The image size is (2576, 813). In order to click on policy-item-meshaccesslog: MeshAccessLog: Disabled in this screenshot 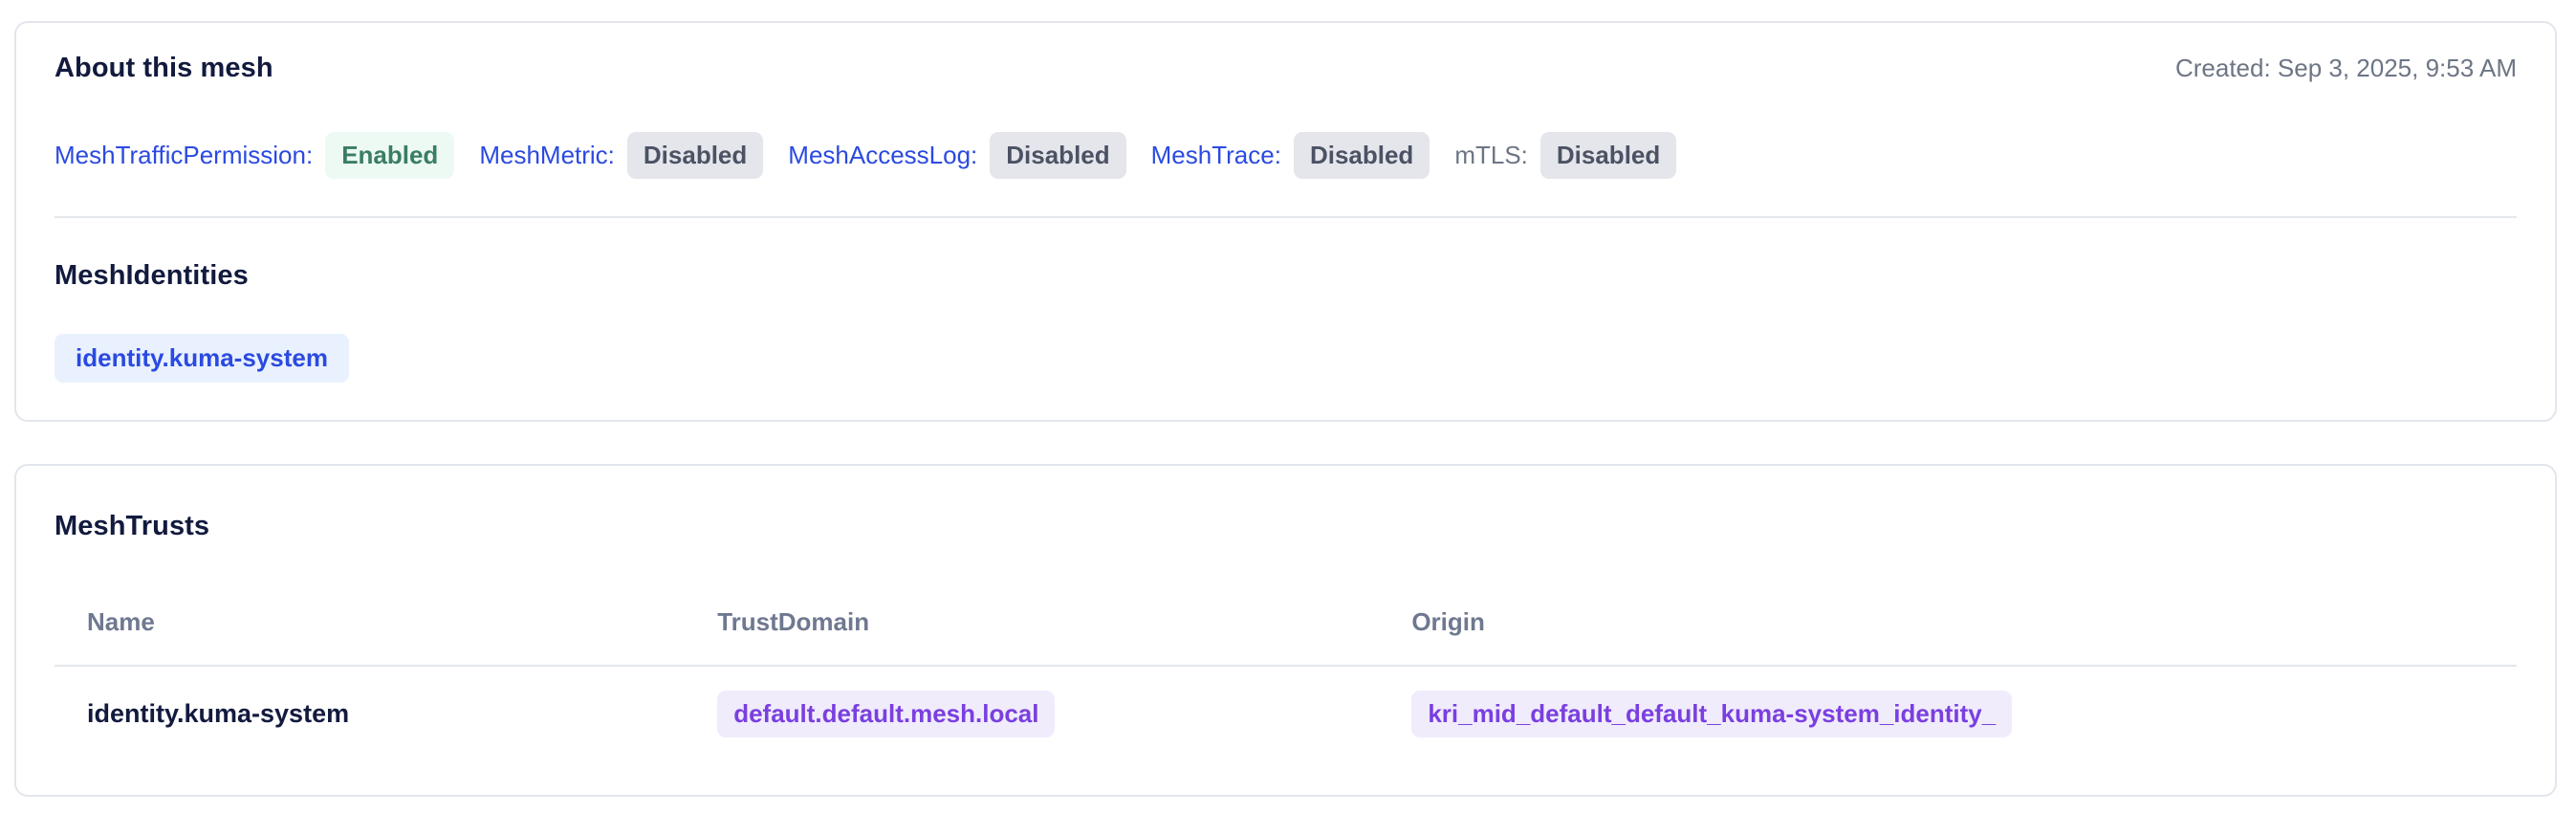, I will do `click(957, 155)`.